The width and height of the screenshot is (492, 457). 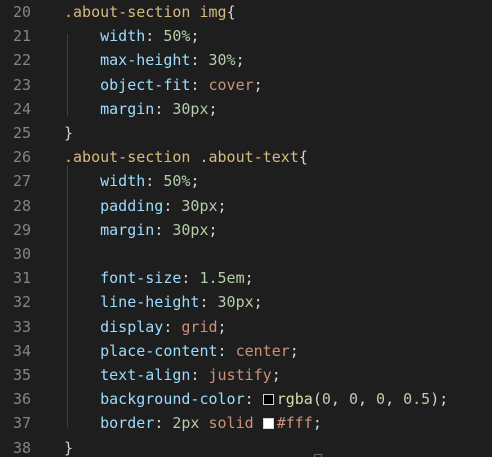 What do you see at coordinates (21, 229) in the screenshot?
I see `line-number: 29` at bounding box center [21, 229].